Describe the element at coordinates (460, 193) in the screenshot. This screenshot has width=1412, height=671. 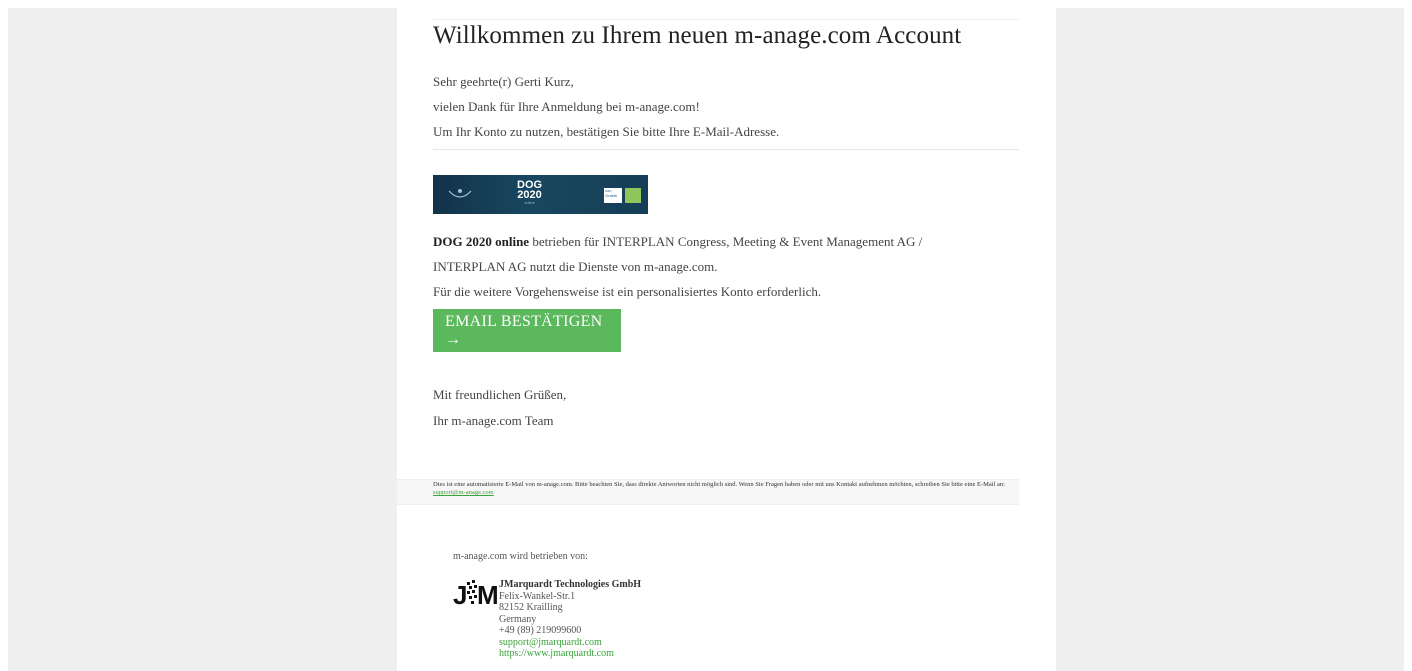
I see `eye-icon` at that location.